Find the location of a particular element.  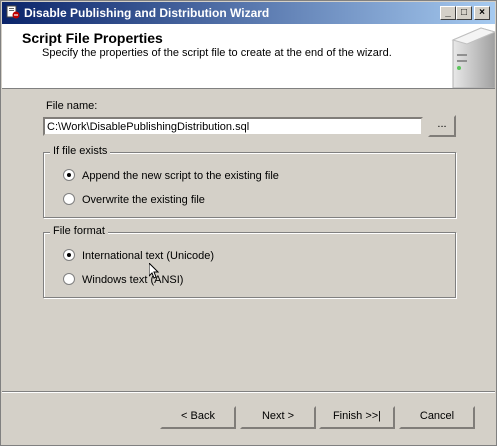

maximize-button: □ is located at coordinates (464, 13).